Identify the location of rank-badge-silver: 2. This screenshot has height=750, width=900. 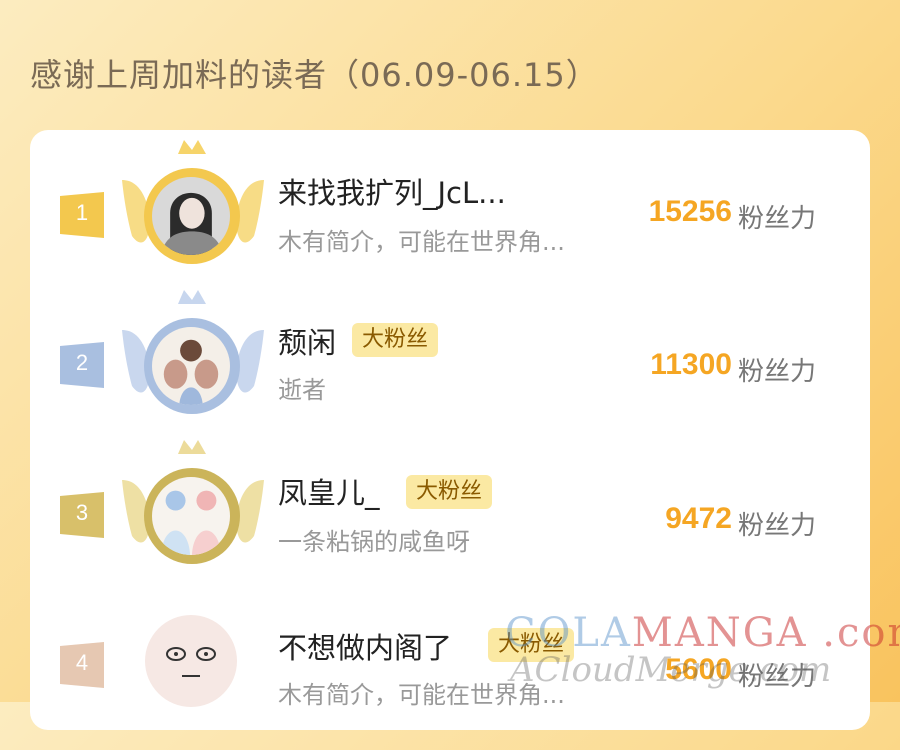
(82, 365).